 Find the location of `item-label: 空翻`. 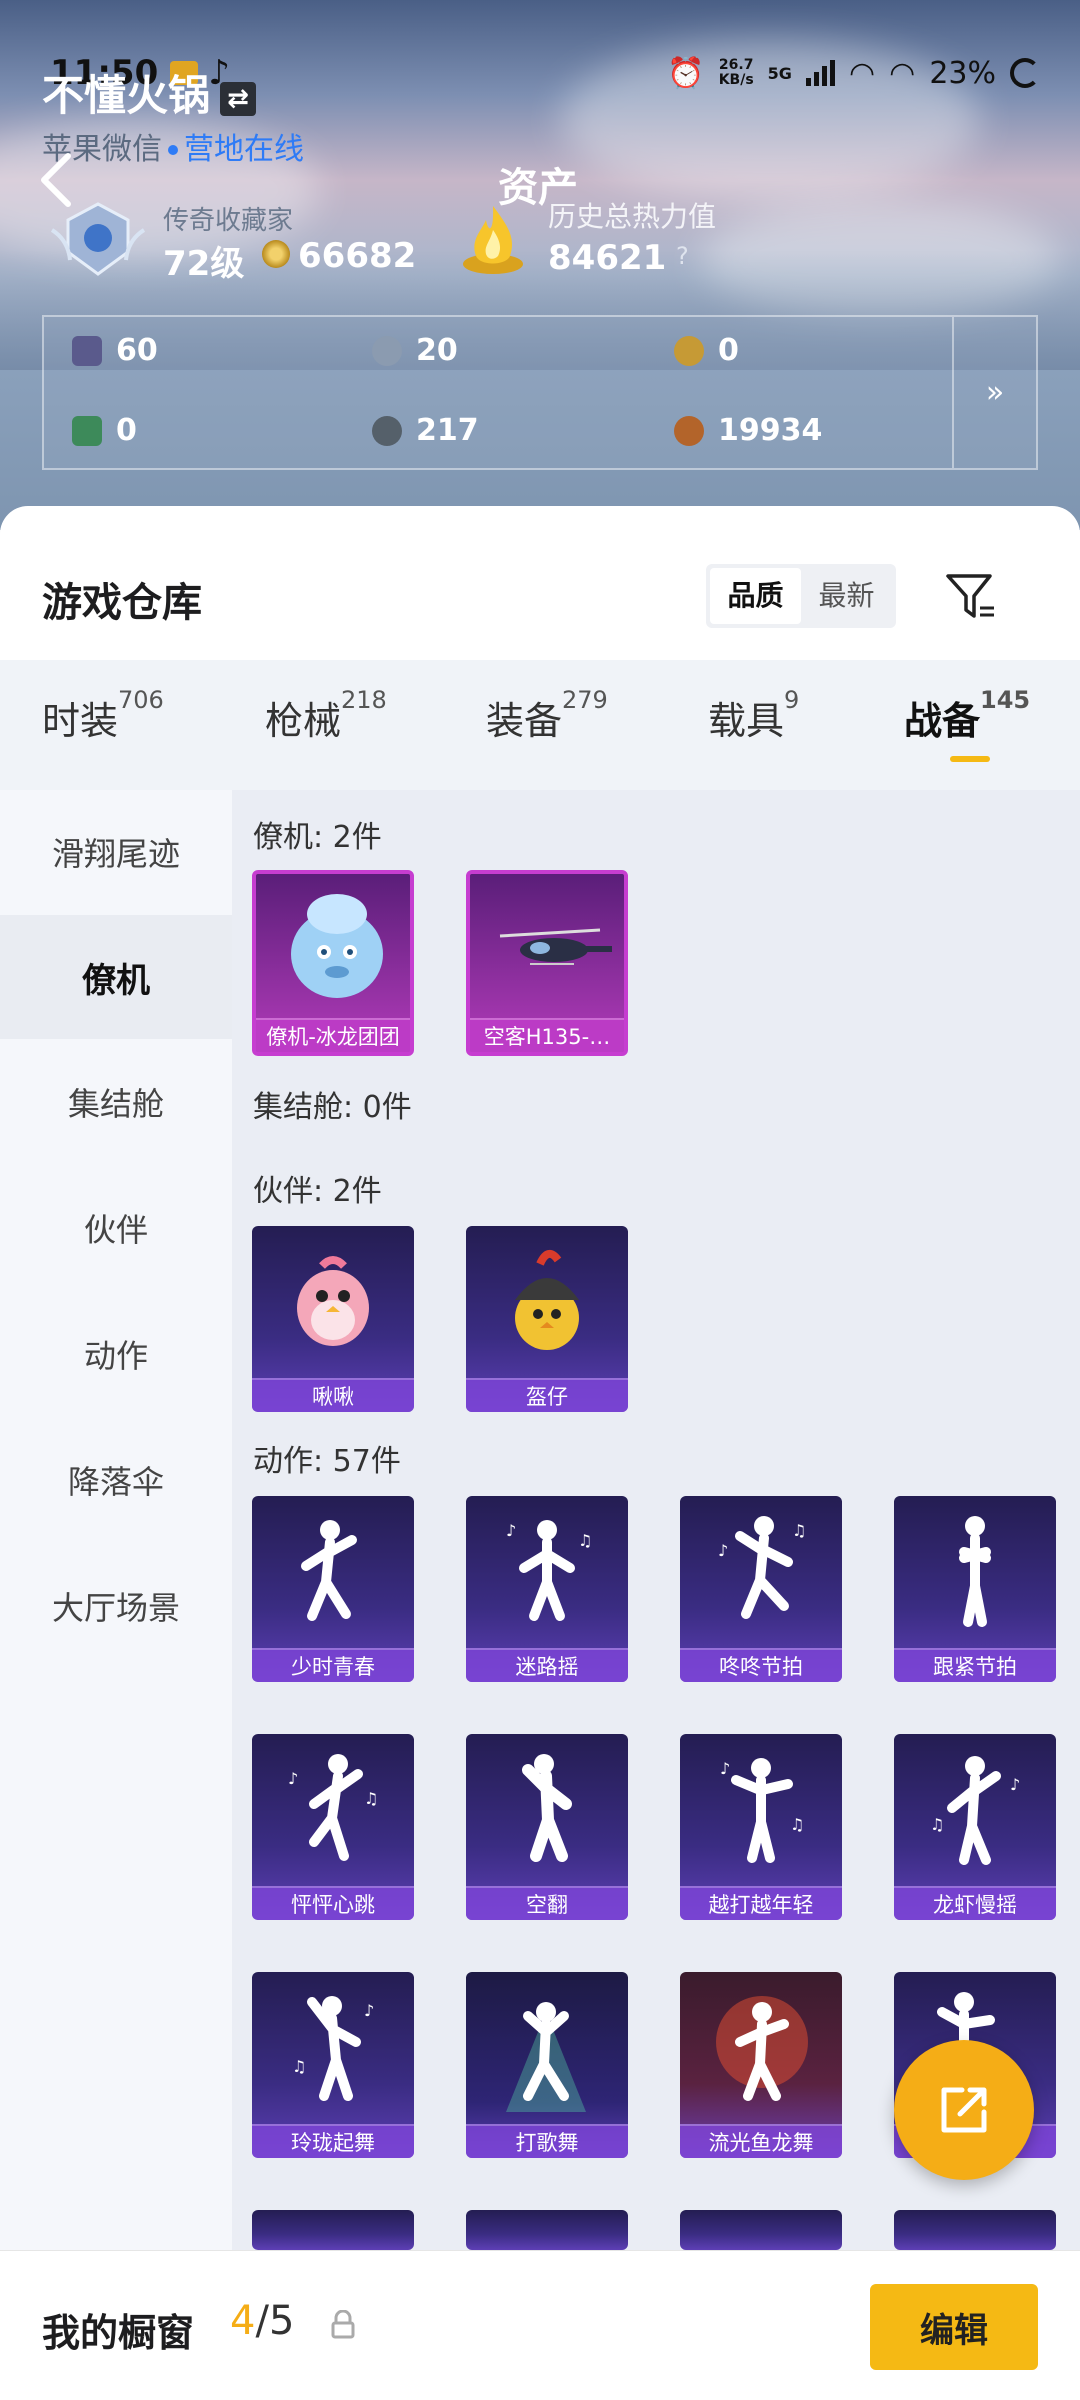

item-label: 空翻 is located at coordinates (547, 1903).